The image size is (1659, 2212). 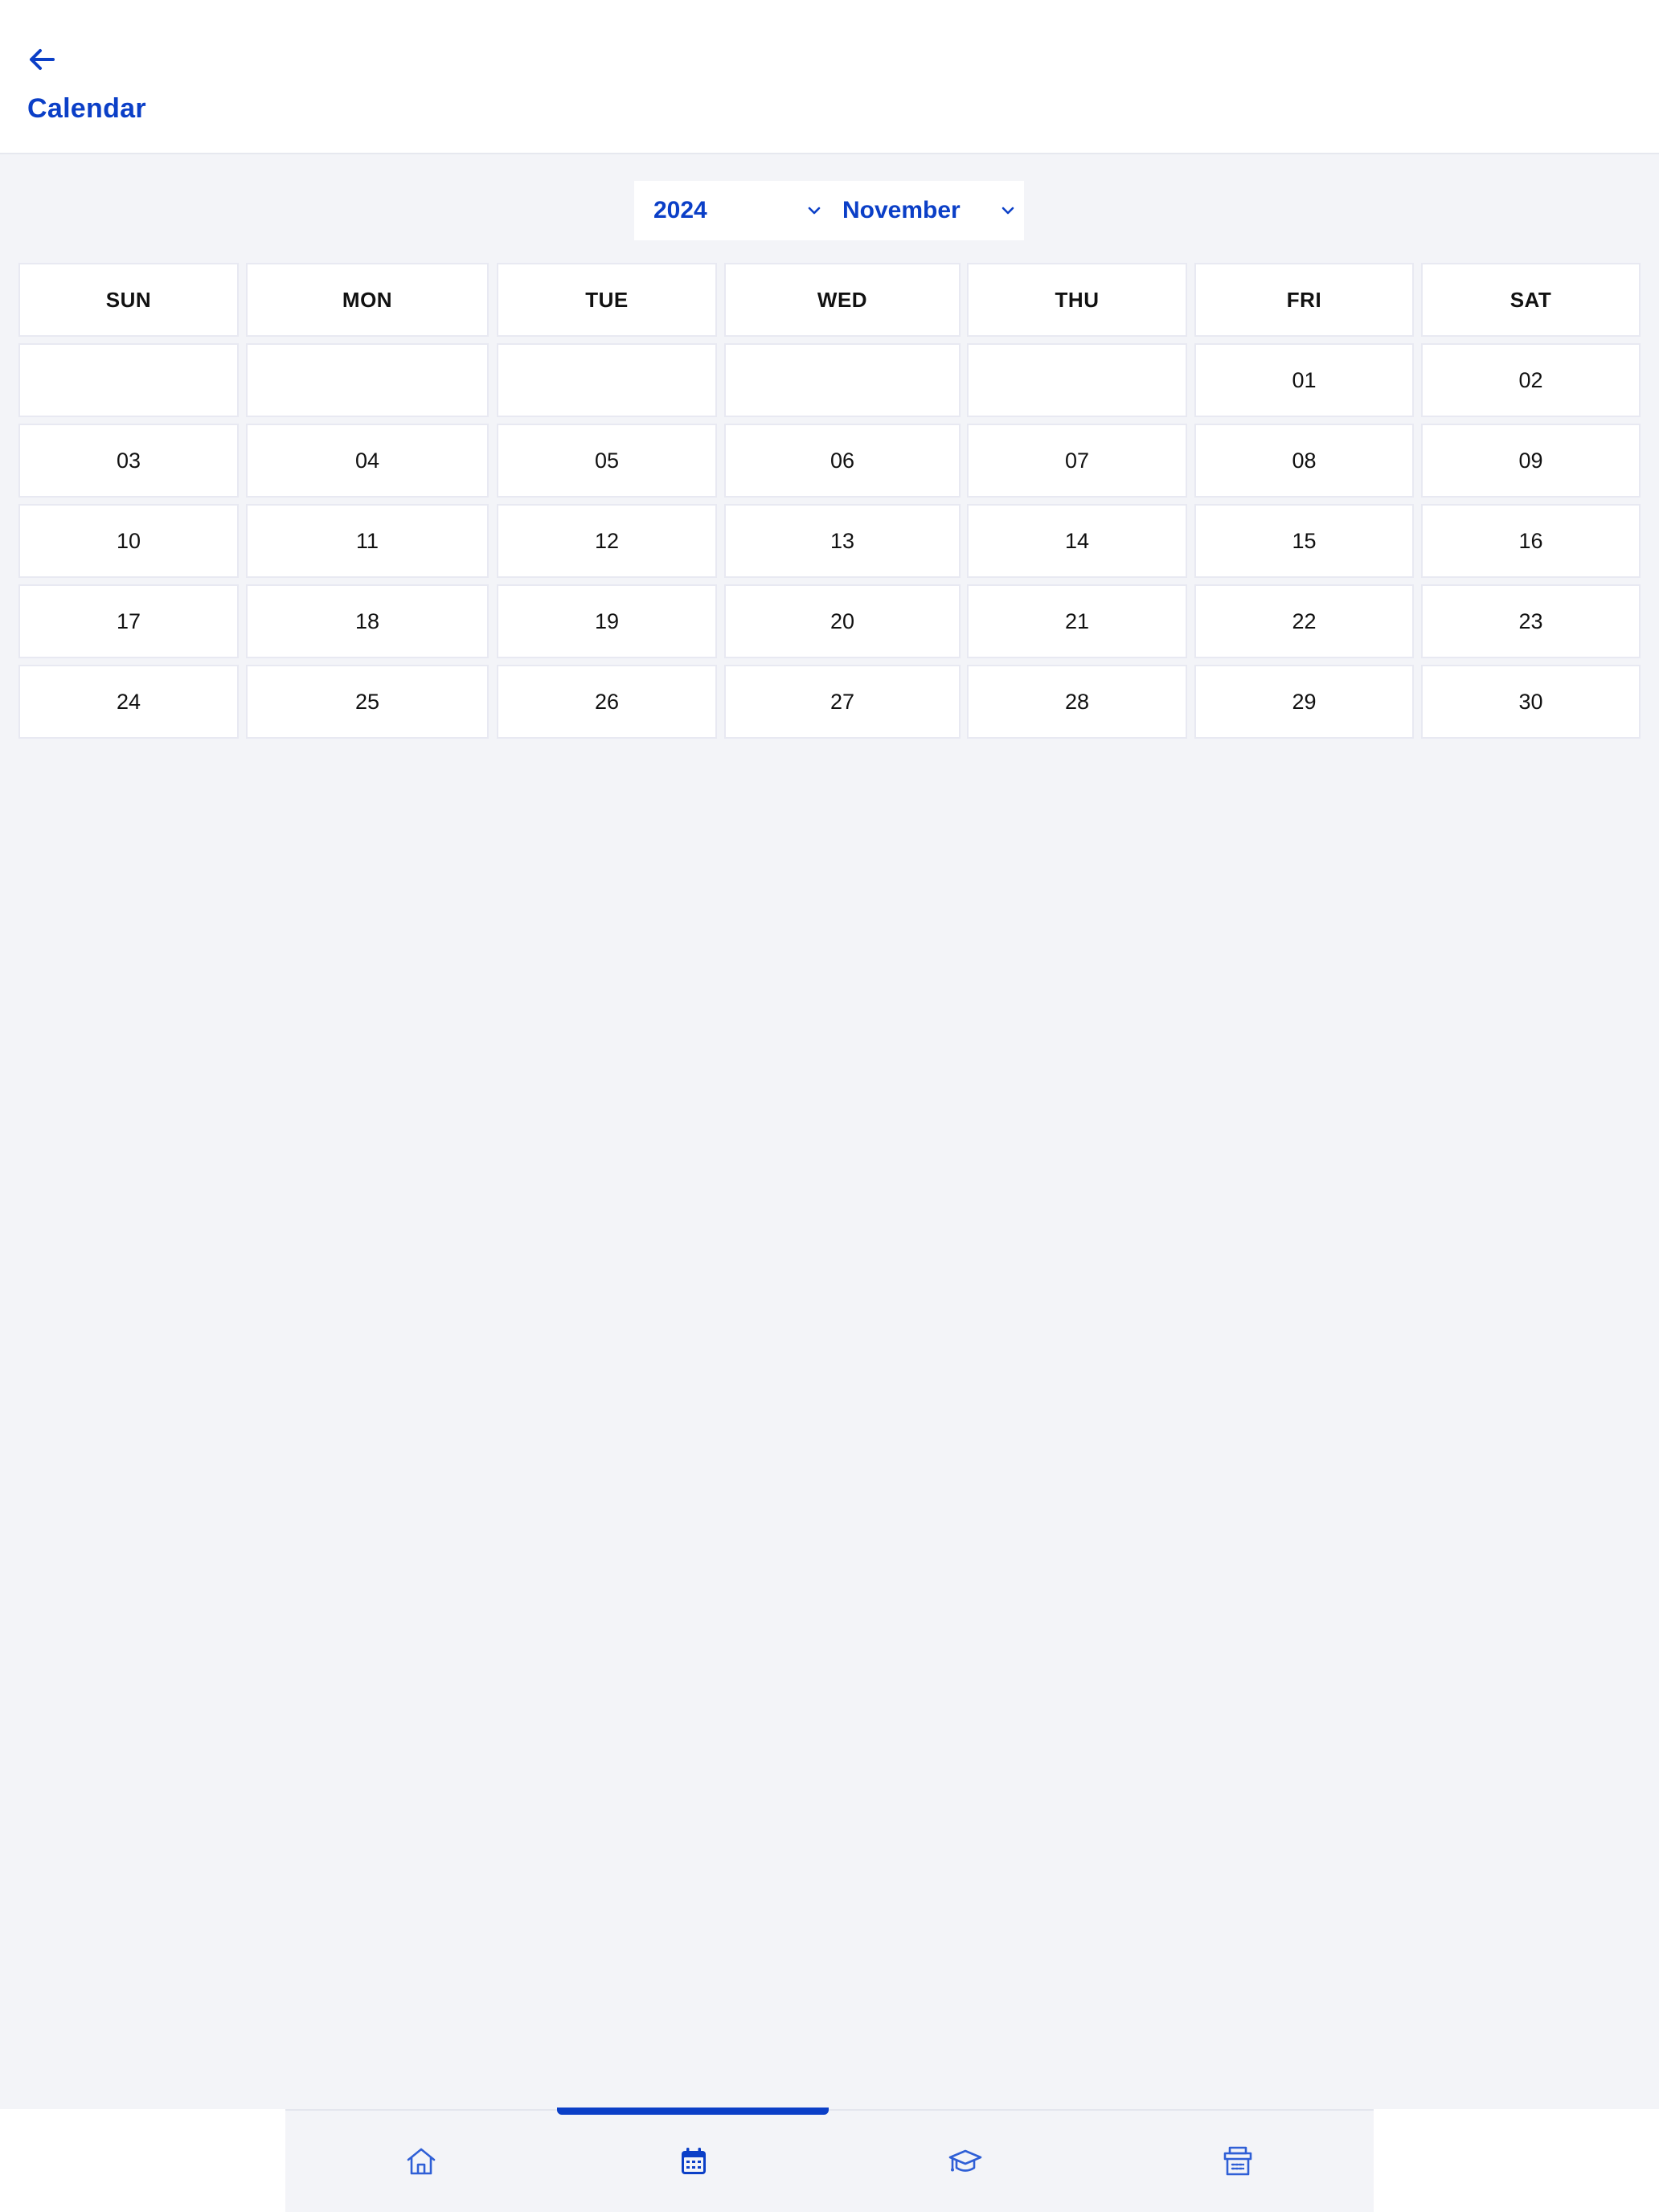 What do you see at coordinates (1531, 702) in the screenshot?
I see `day-cell: 30` at bounding box center [1531, 702].